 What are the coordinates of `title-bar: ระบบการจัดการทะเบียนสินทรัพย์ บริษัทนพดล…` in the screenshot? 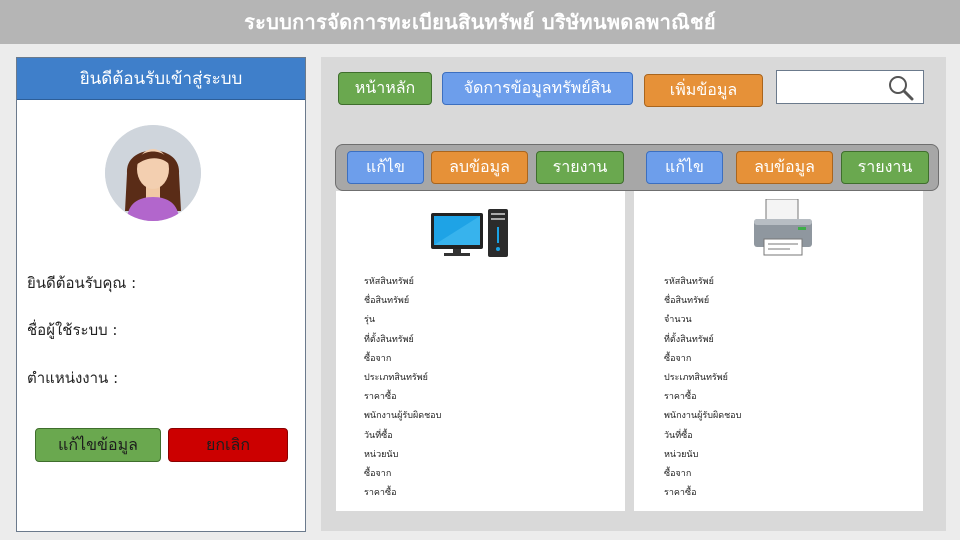 It's located at (480, 22).